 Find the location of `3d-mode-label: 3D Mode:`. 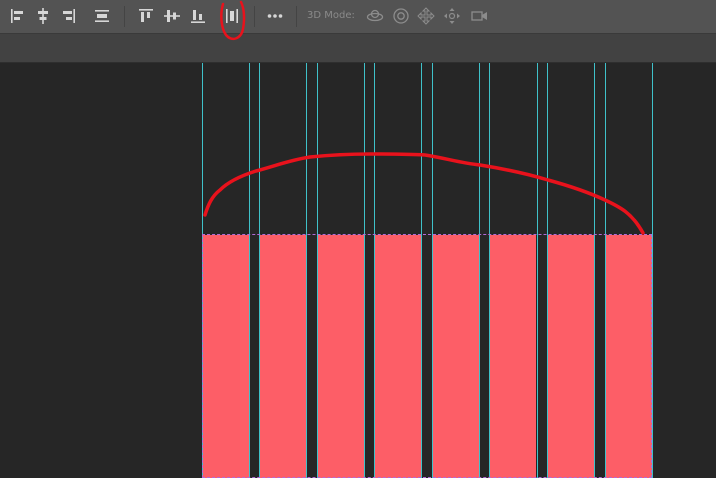

3d-mode-label: 3D Mode: is located at coordinates (331, 15).